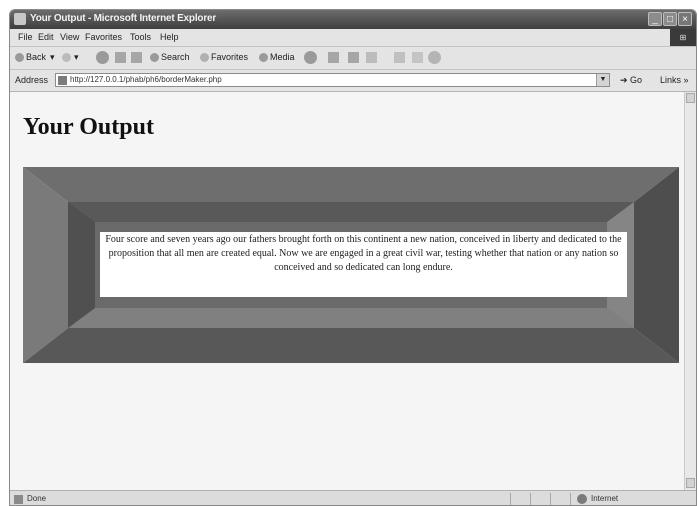 The image size is (699, 506). What do you see at coordinates (88, 127) in the screenshot?
I see `page-title: Your Output` at bounding box center [88, 127].